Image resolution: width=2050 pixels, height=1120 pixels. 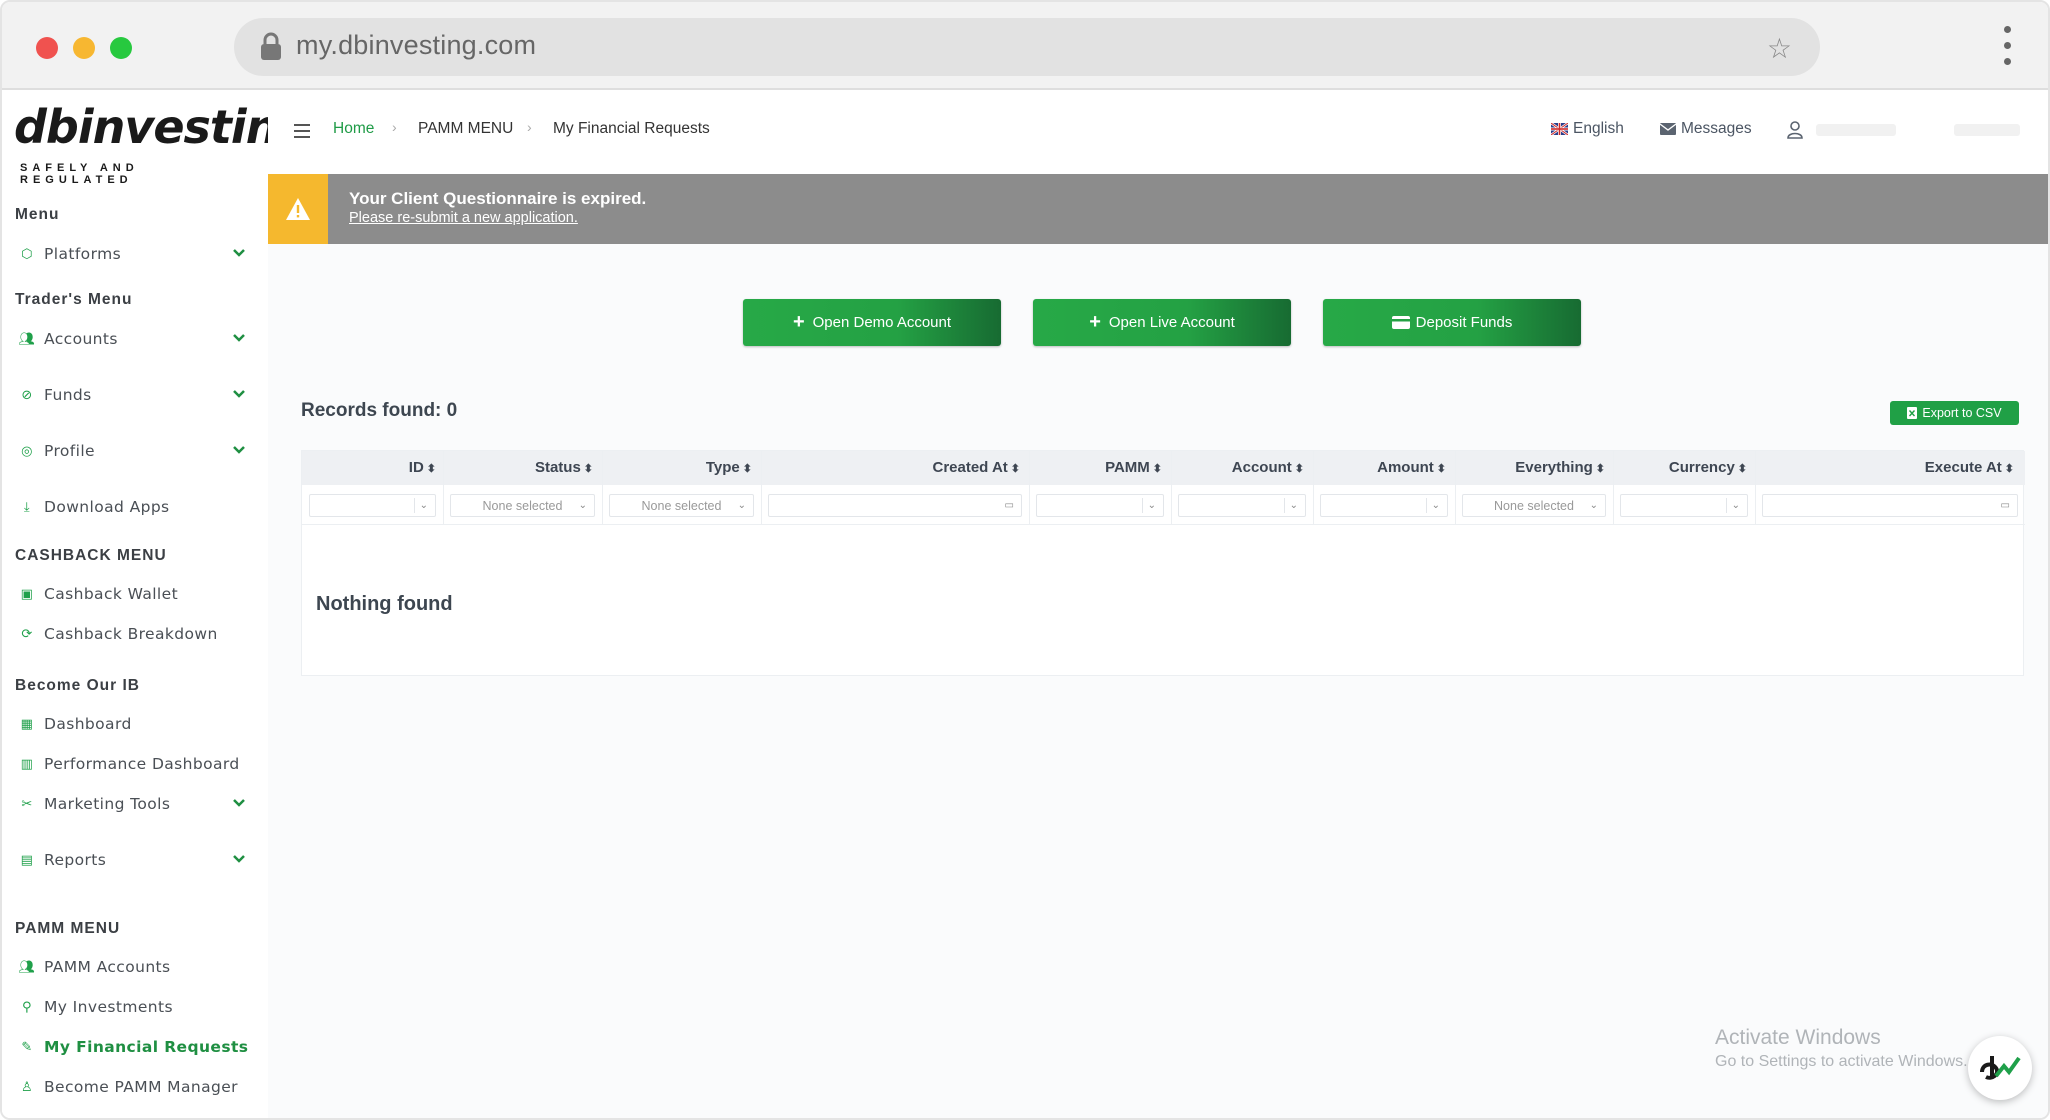 I want to click on column-header-currency: Currency ⬍, so click(x=1708, y=467).